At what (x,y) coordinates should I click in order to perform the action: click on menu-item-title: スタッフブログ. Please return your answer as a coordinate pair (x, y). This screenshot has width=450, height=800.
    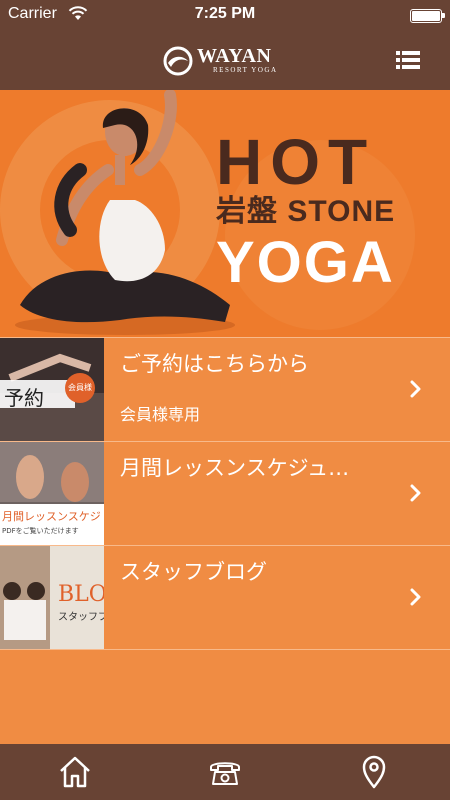
    Looking at the image, I should click on (193, 572).